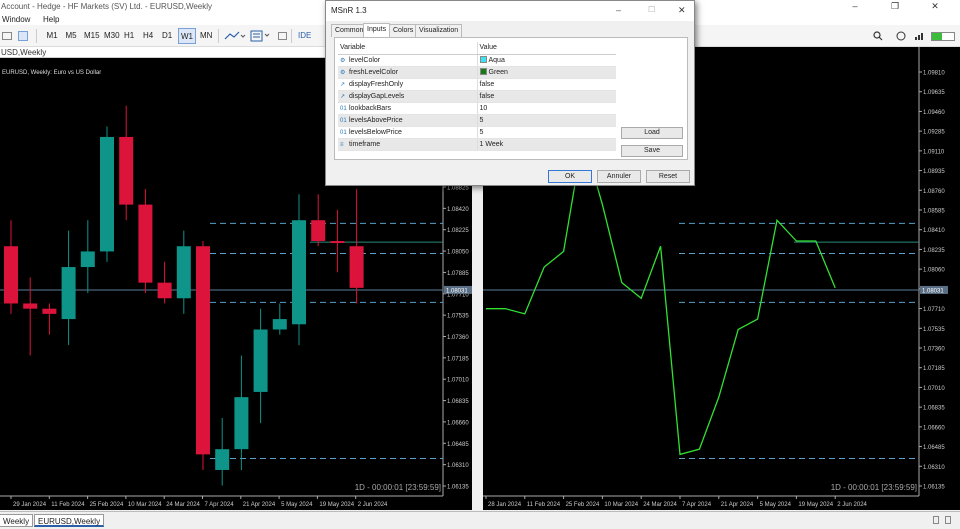 Image resolution: width=960 pixels, height=529 pixels. I want to click on param-row: ↗ displayFreshOnly false, so click(477, 84).